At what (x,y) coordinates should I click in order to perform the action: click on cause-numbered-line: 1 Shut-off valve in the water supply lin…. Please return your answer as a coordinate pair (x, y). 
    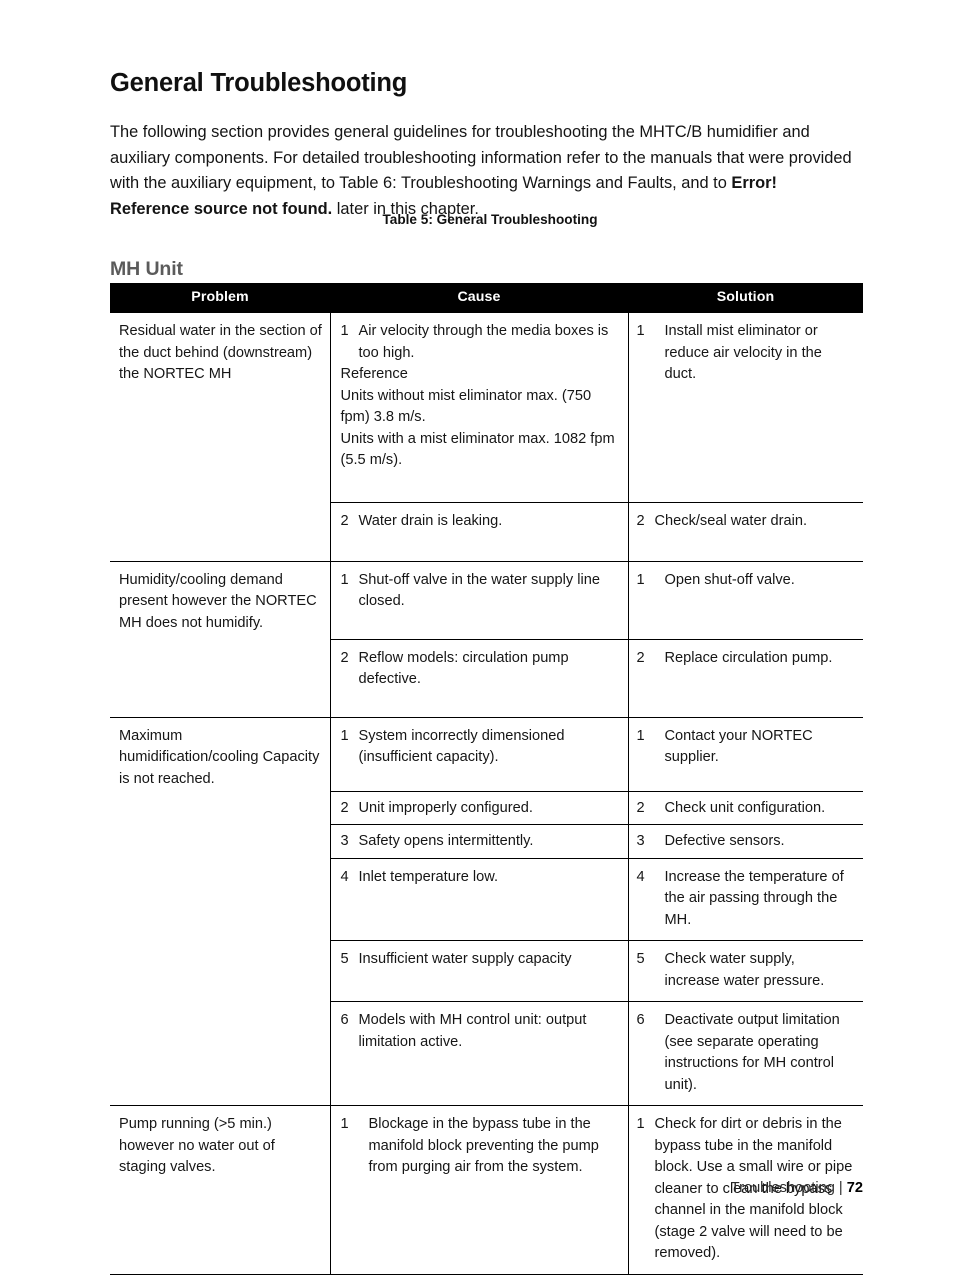
    Looking at the image, I should click on (479, 591).